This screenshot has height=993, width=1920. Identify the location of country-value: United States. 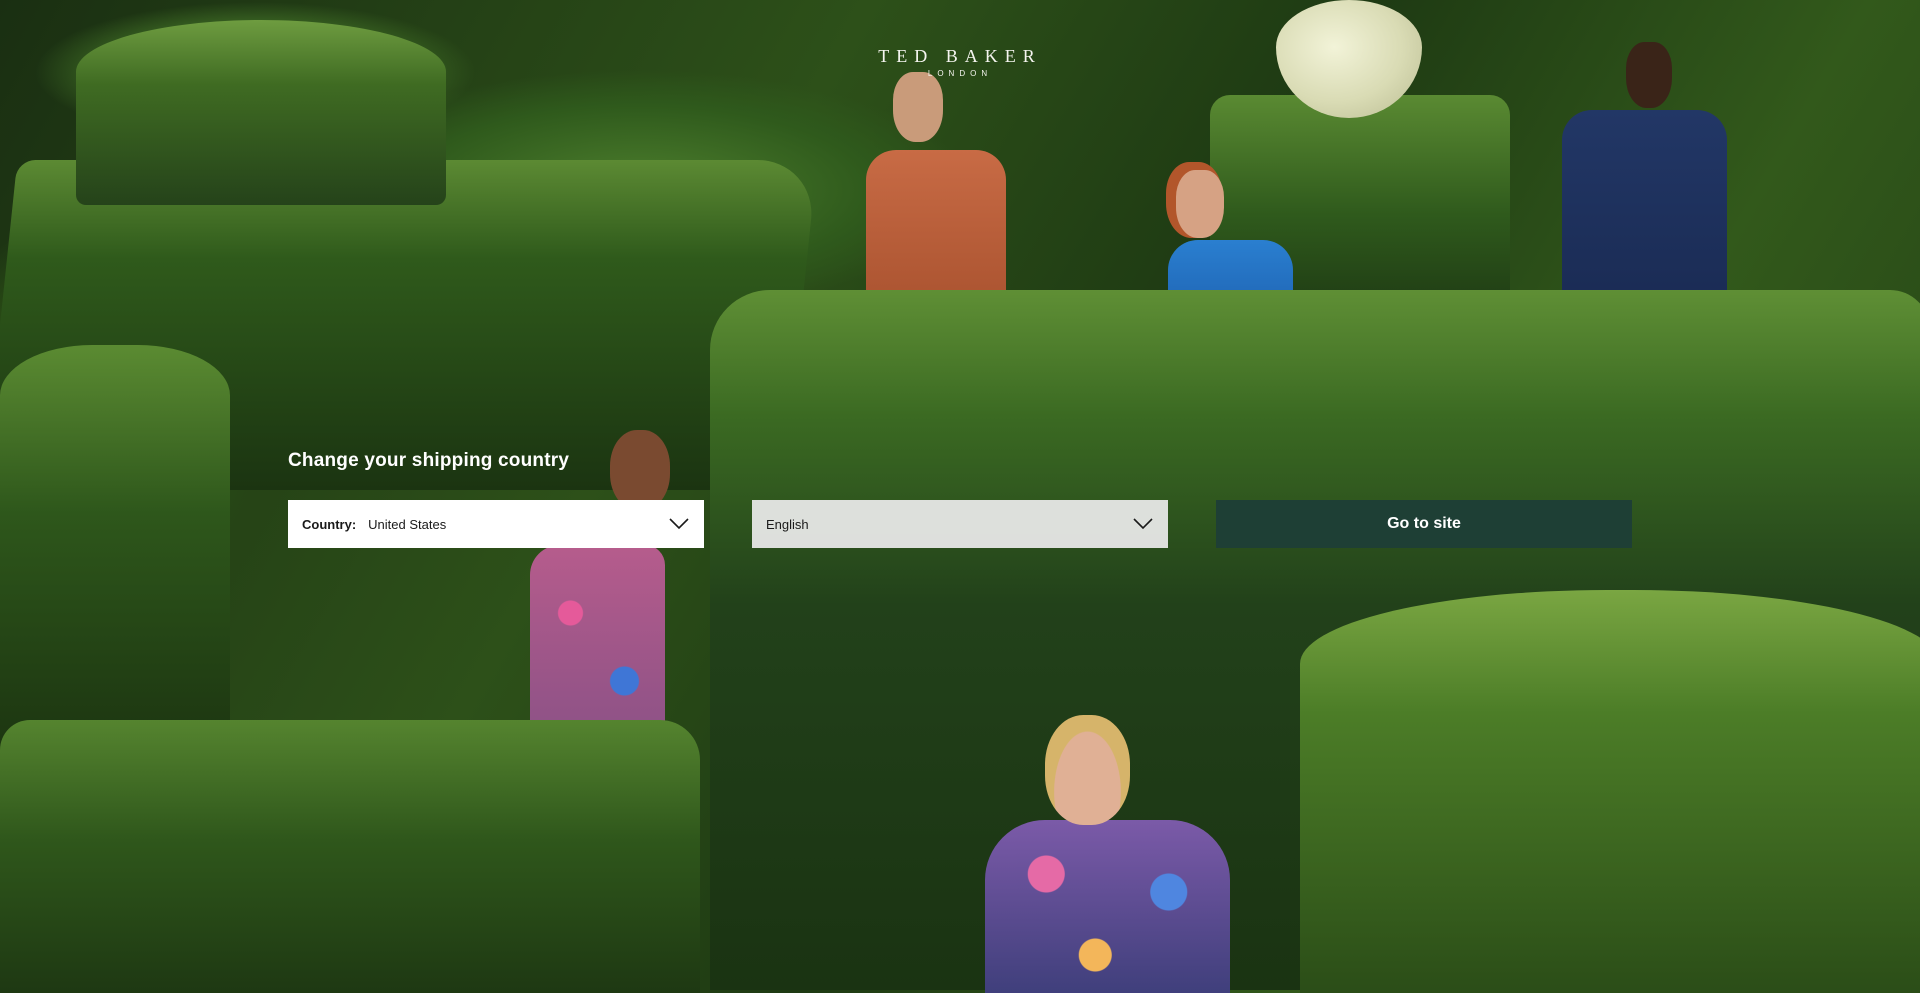
(407, 524).